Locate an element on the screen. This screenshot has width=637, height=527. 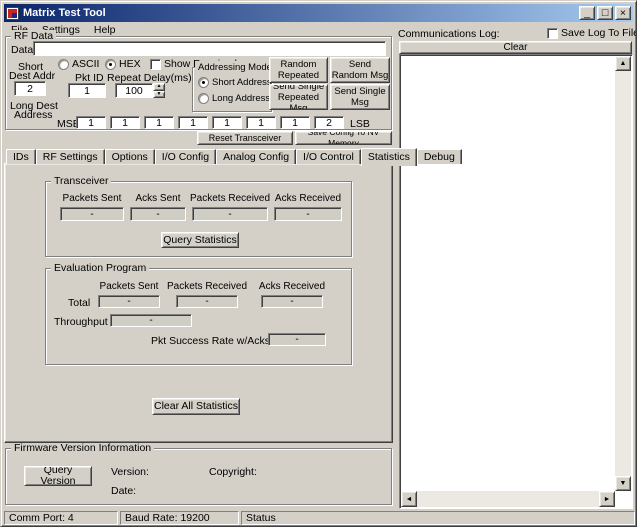
date-label: Date: is located at coordinates (124, 491).